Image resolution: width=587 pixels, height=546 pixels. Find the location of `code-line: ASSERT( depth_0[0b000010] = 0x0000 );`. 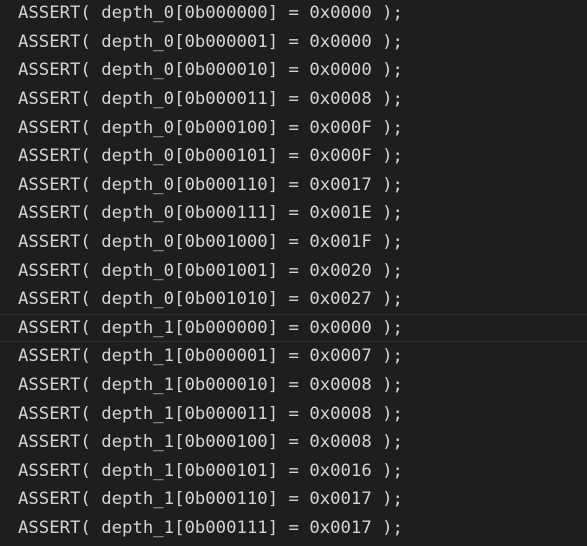

code-line: ASSERT( depth_0[0b000010] = 0x0000 ); is located at coordinates (293, 70).